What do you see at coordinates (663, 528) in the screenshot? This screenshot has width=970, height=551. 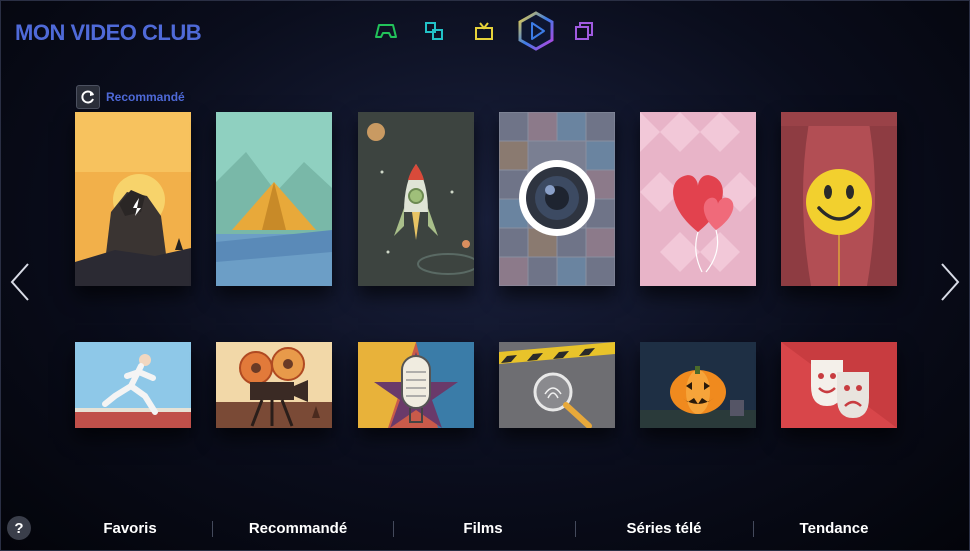 I see `bottom-nav-series-tele: Séries télé` at bounding box center [663, 528].